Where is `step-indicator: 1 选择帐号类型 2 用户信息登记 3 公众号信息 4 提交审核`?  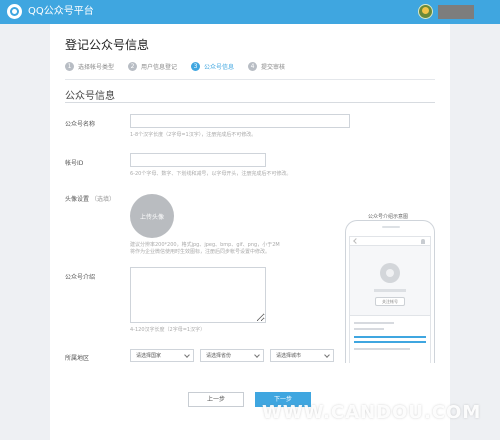 step-indicator: 1 选择帐号类型 2 用户信息登记 3 公众号信息 4 提交审核 is located at coordinates (182, 66).